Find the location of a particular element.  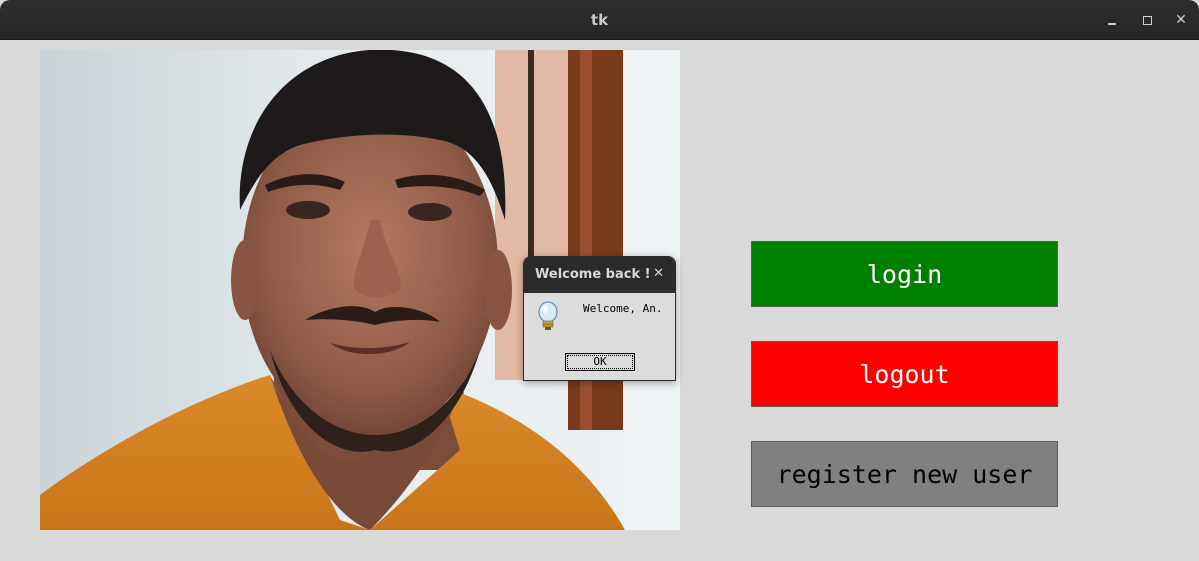

window-title: tk is located at coordinates (599, 20).